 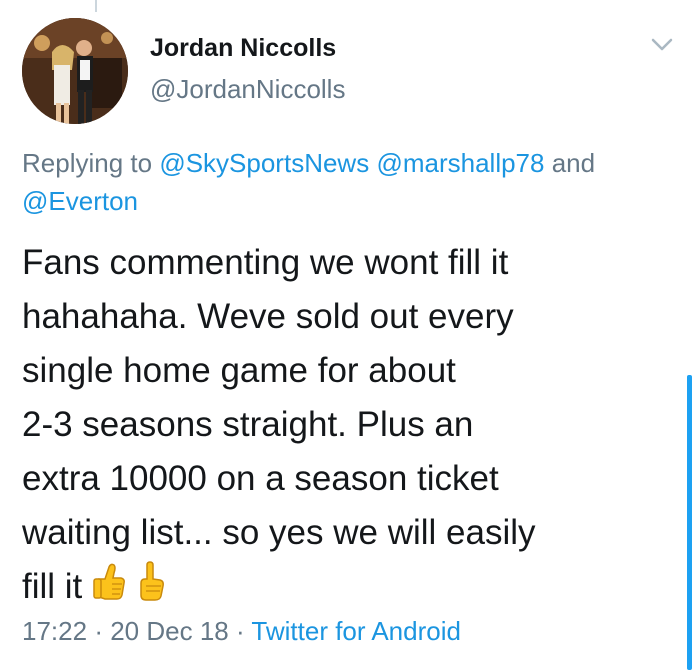 What do you see at coordinates (279, 532) in the screenshot?
I see `tweet-text-line: waiting list... so yes we will easily` at bounding box center [279, 532].